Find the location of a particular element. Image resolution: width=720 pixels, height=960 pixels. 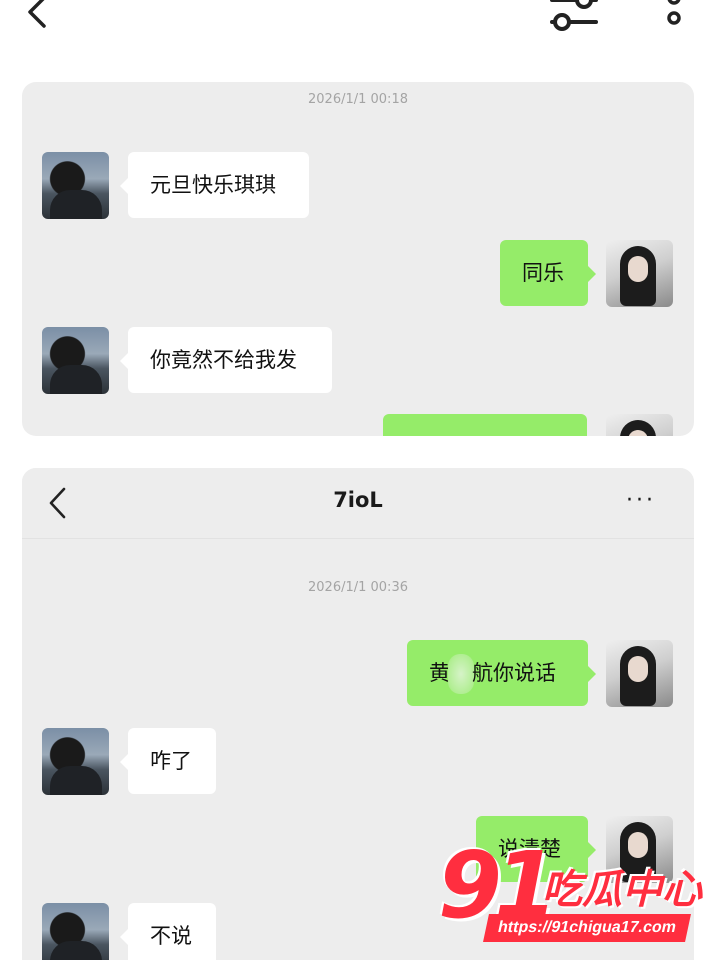

tiktok-logo-icon is located at coordinates (205, 940).